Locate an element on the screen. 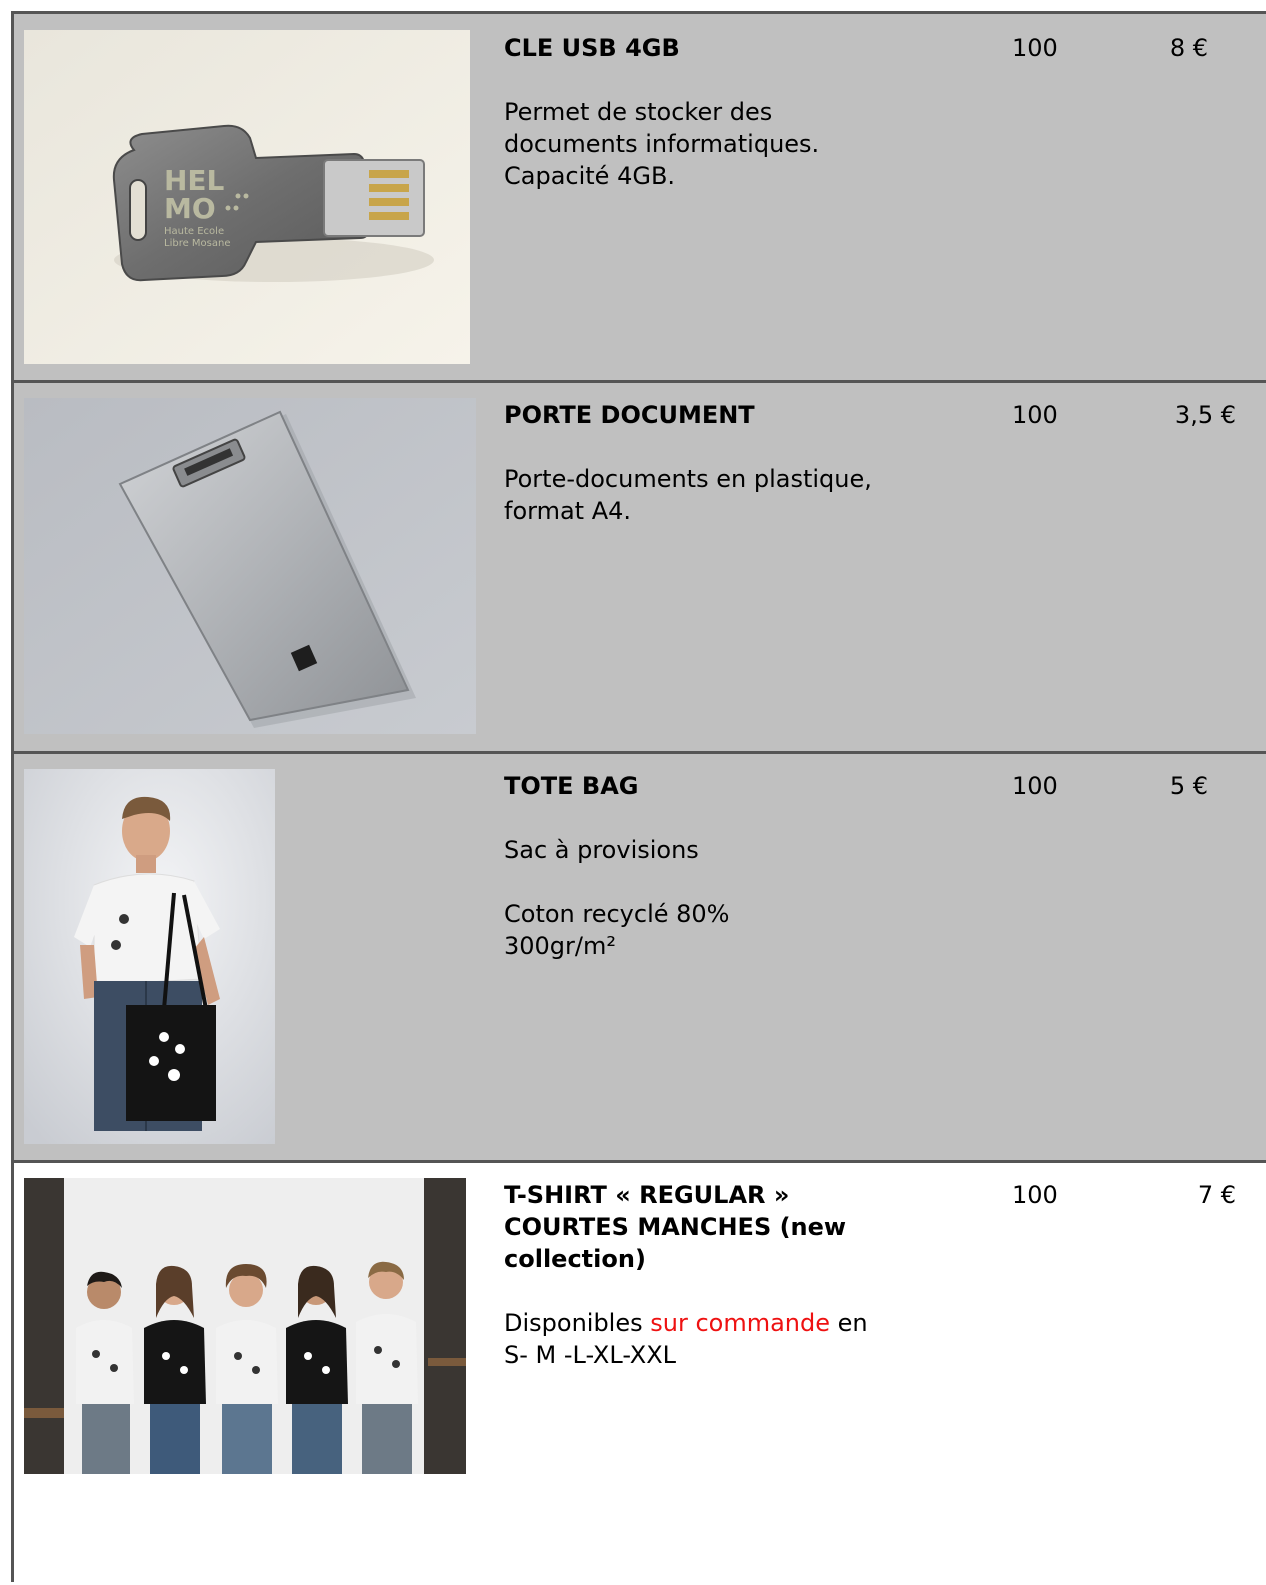  description-line: Coton recyclé 80% is located at coordinates (617, 914).